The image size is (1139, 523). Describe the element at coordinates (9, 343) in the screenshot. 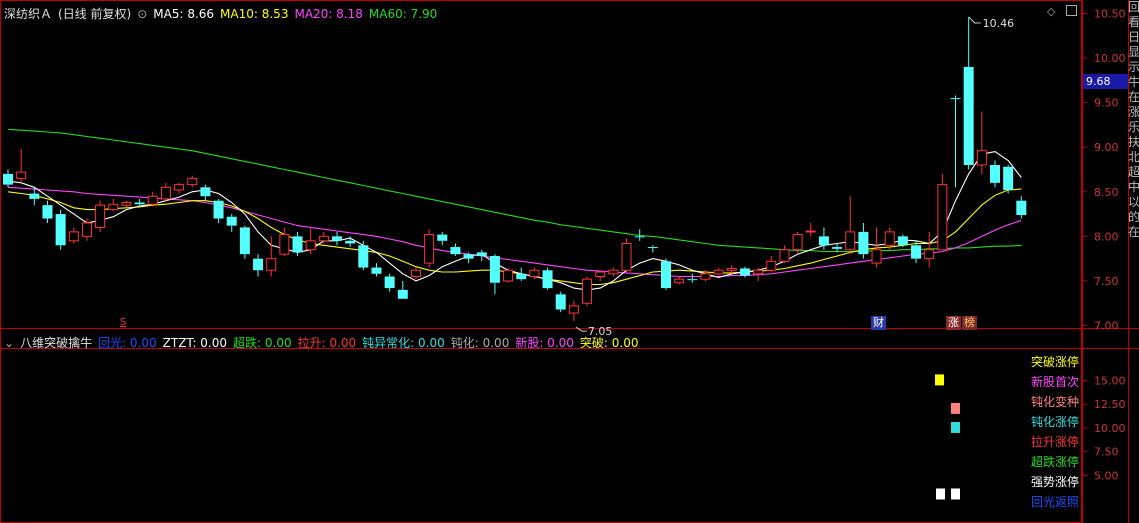

I see `collapse-icon: ⌄` at that location.